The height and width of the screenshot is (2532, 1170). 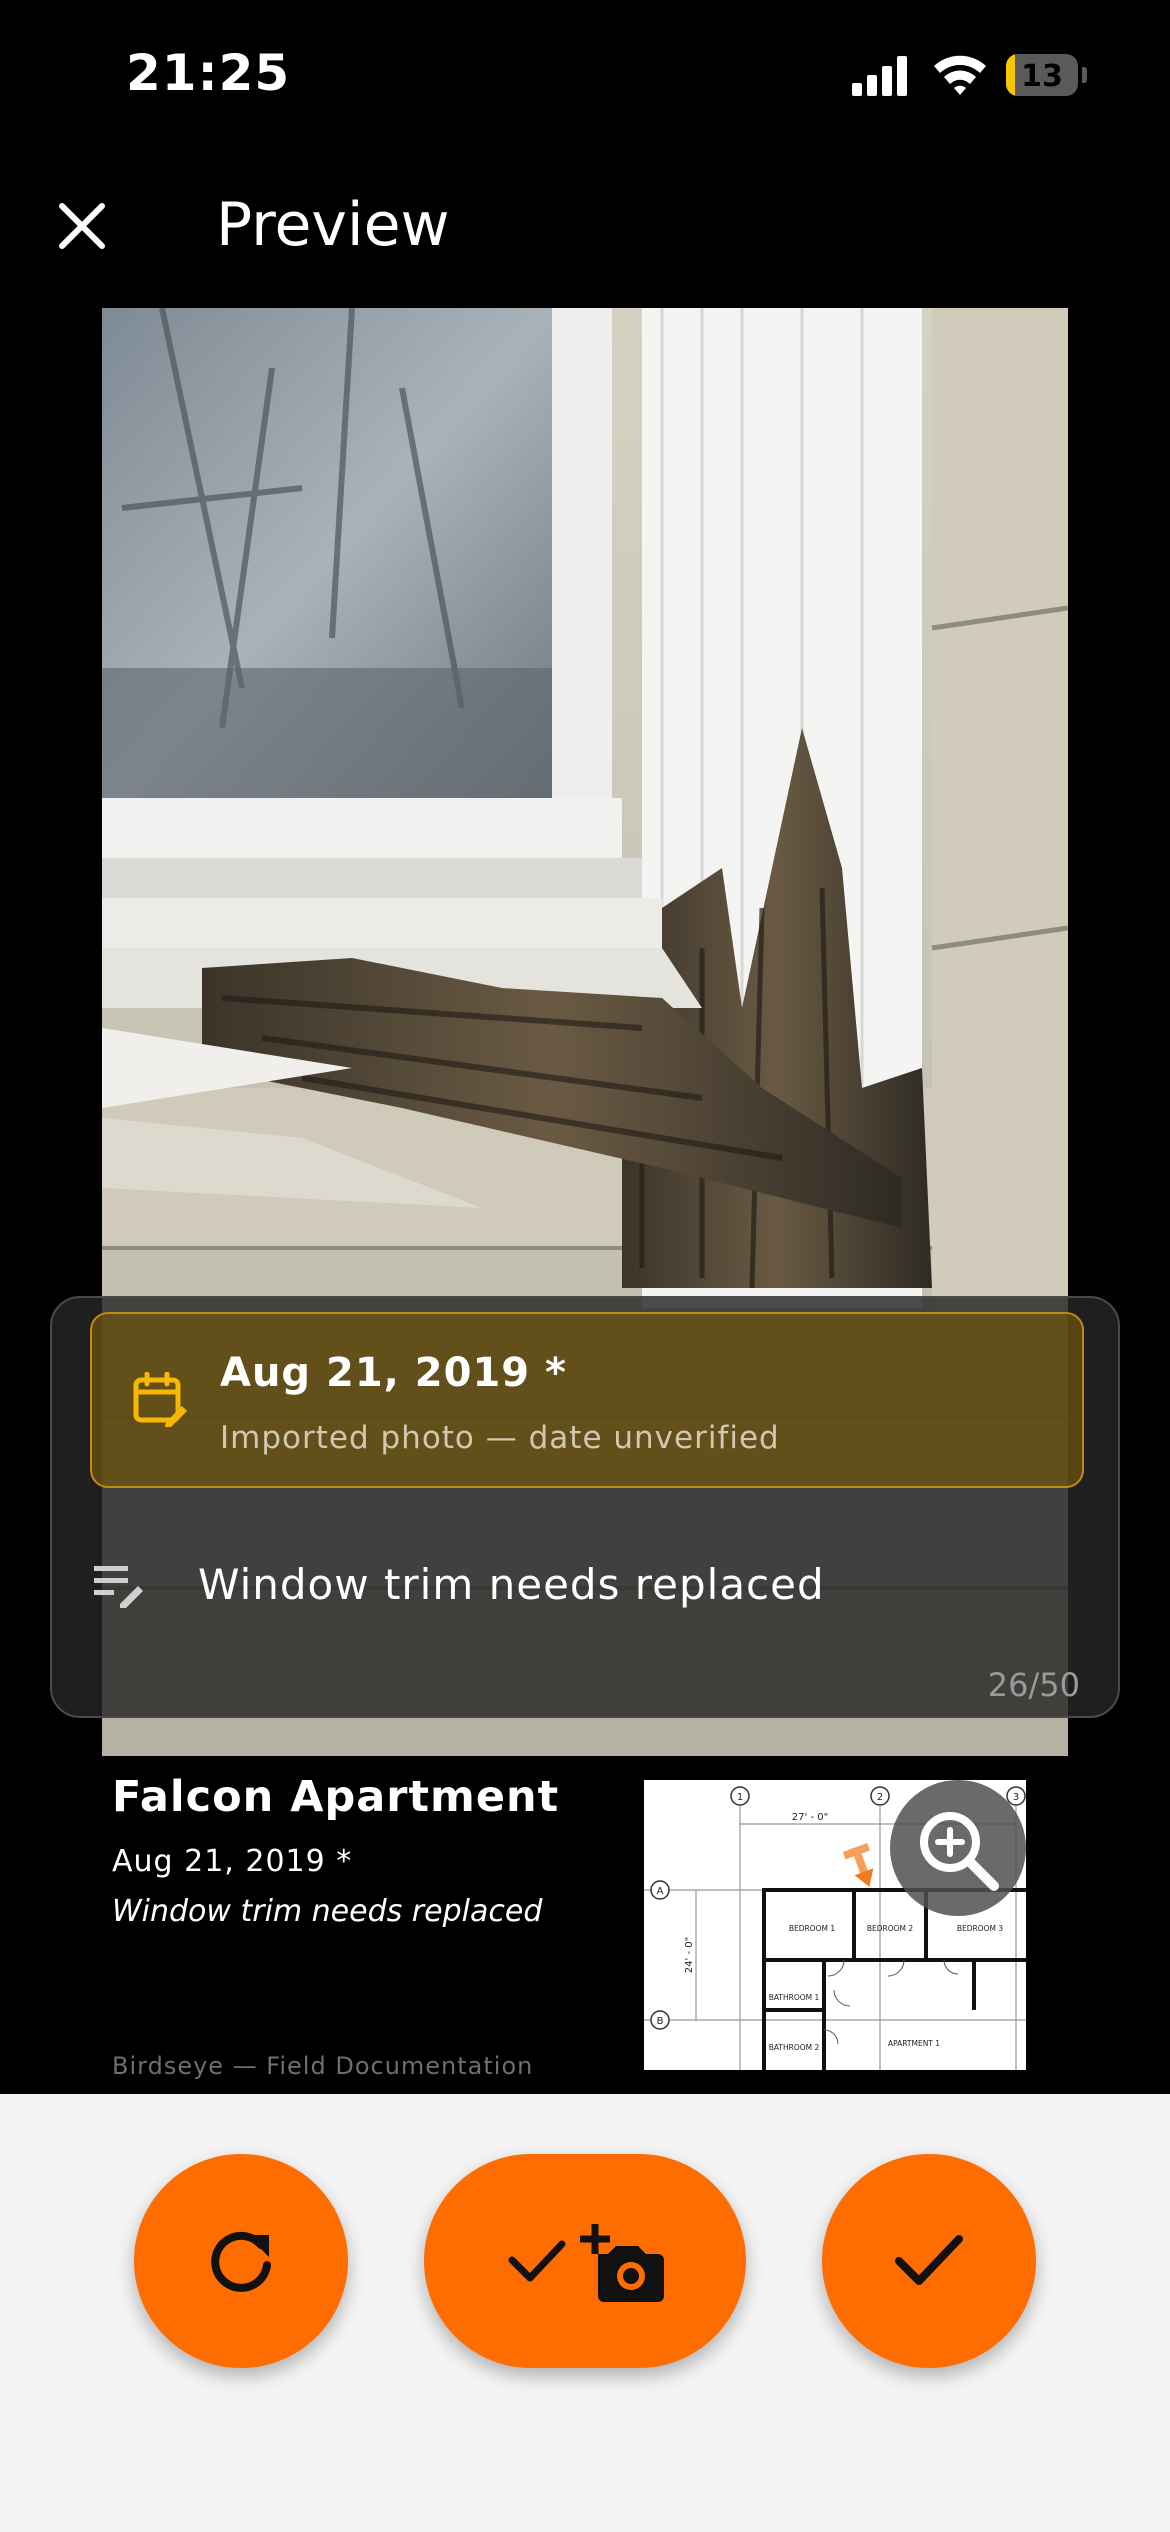 I want to click on cellular-signal-icon, so click(x=879, y=76).